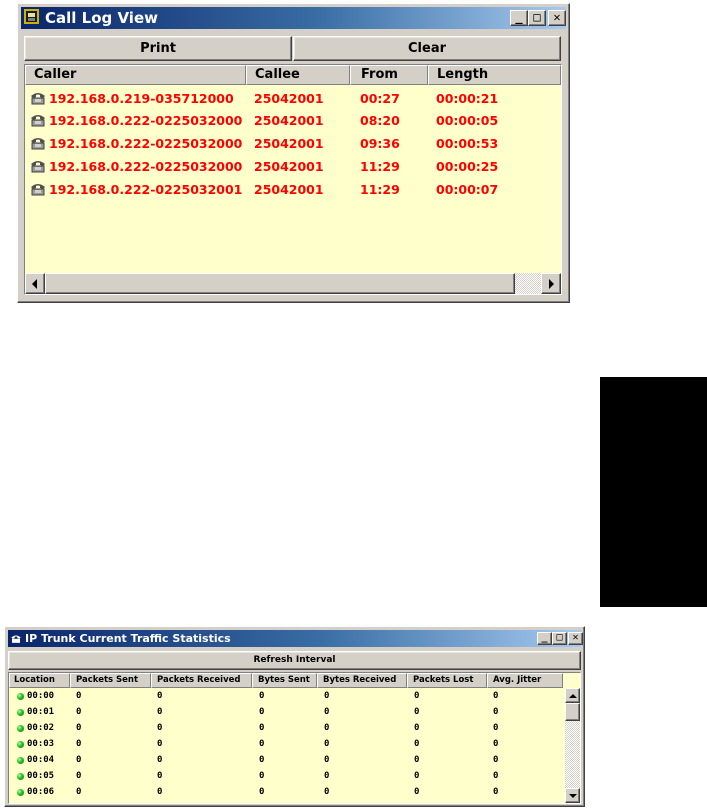 The height and width of the screenshot is (809, 707). I want to click on length-cell: 00:00:53, so click(467, 143).